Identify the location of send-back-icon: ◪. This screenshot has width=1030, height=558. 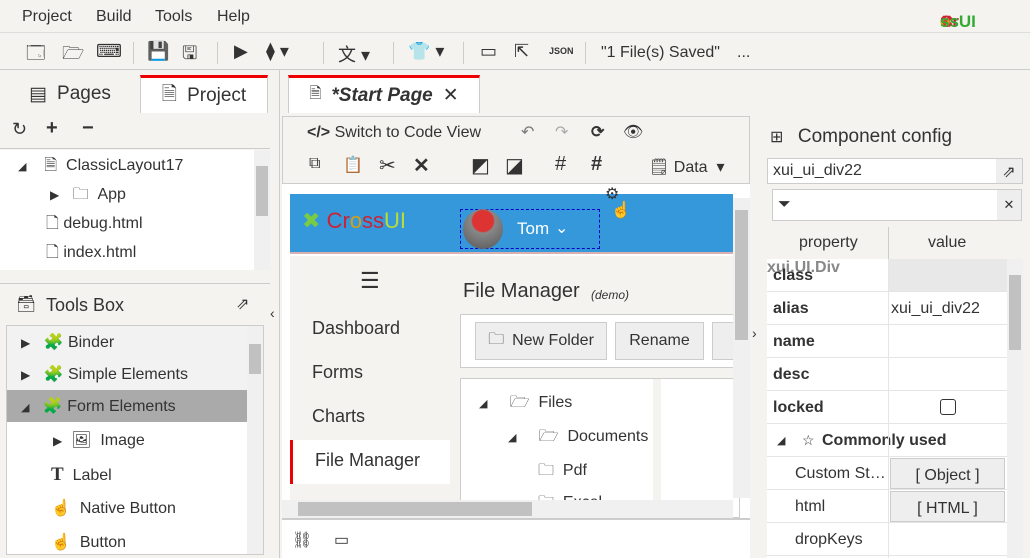
(514, 165).